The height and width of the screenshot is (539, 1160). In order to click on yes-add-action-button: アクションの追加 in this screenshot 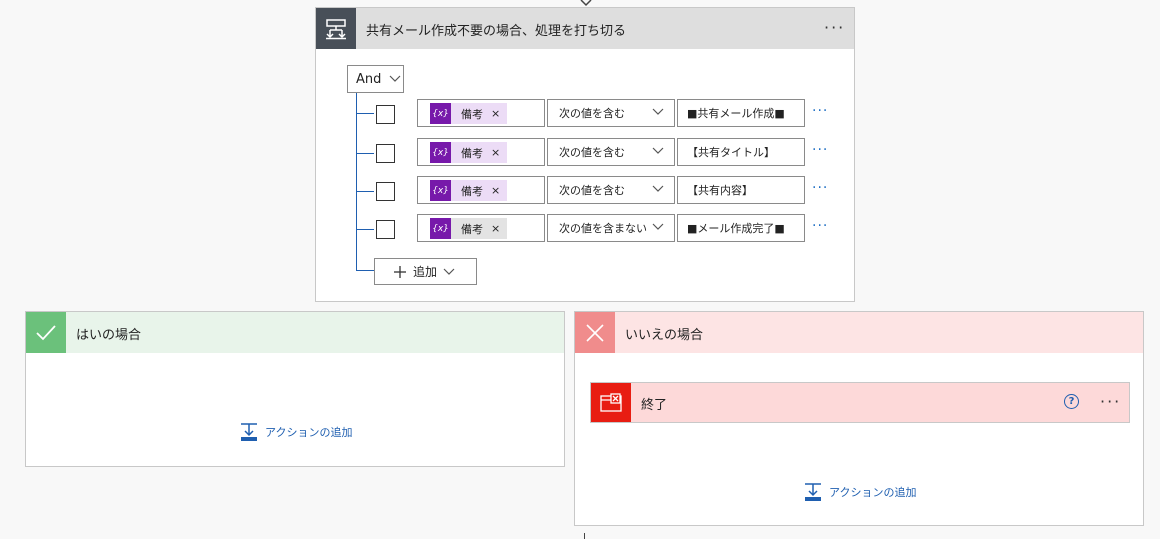, I will do `click(295, 432)`.